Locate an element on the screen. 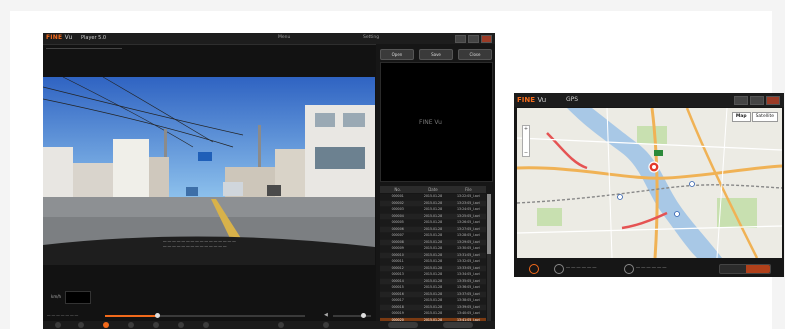  file-list-header: No. Date File is located at coordinates (433, 189).